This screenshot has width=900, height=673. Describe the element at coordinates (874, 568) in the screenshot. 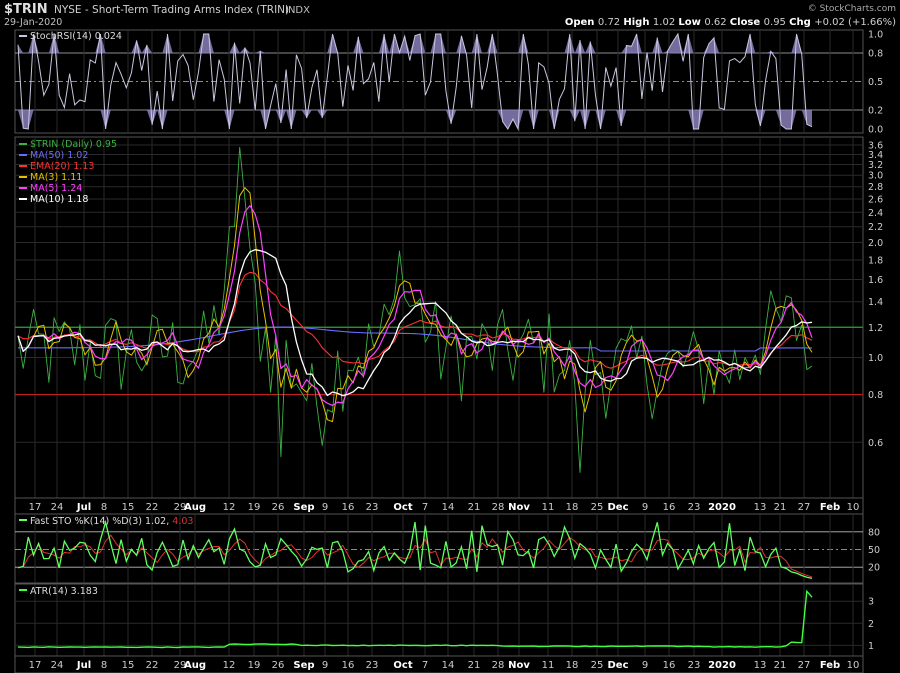

I see `faststo-y-tick: 20` at that location.